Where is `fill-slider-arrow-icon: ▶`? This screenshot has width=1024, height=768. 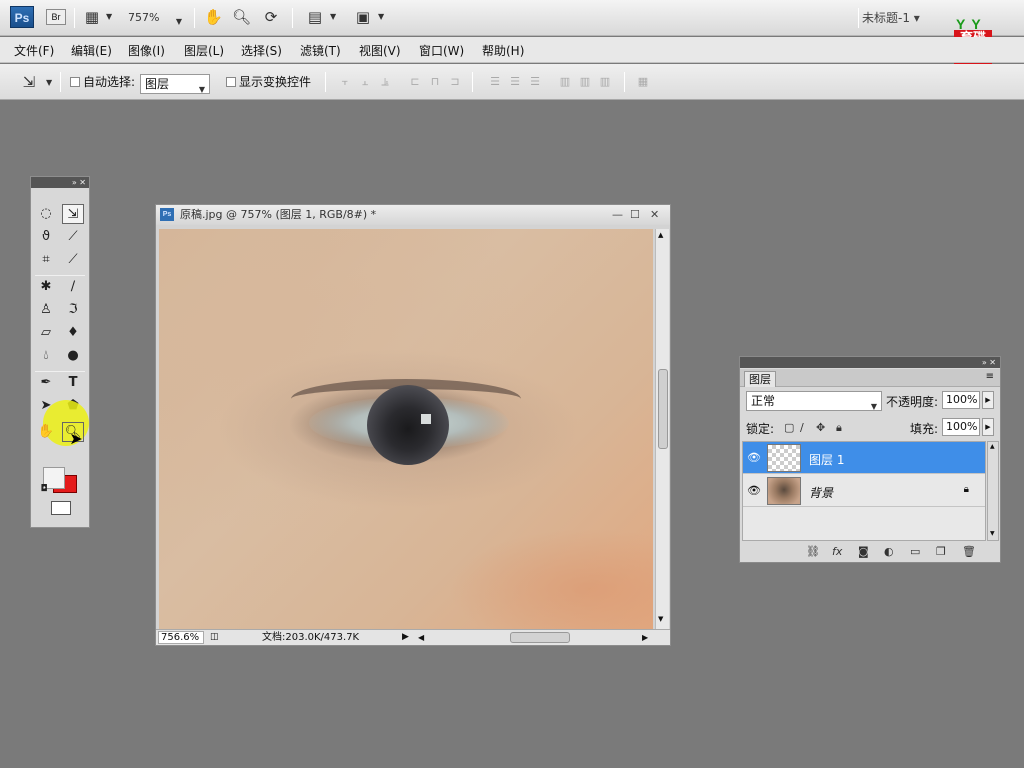
fill-slider-arrow-icon: ▶ is located at coordinates (988, 427).